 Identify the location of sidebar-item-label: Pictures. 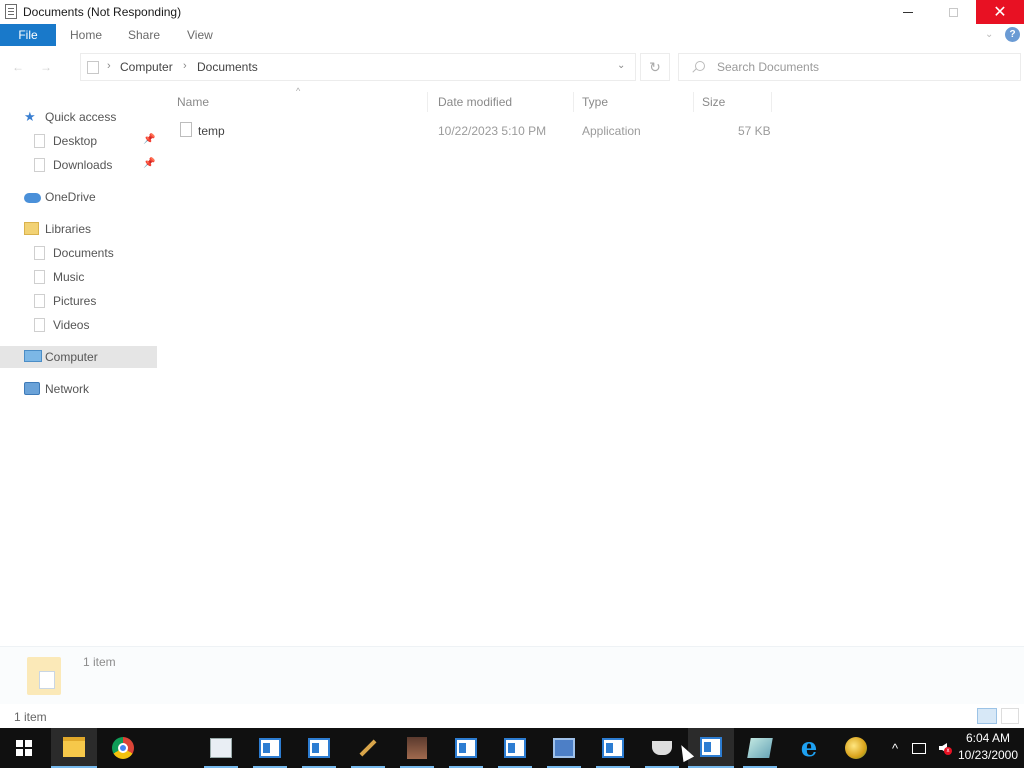
(75, 301).